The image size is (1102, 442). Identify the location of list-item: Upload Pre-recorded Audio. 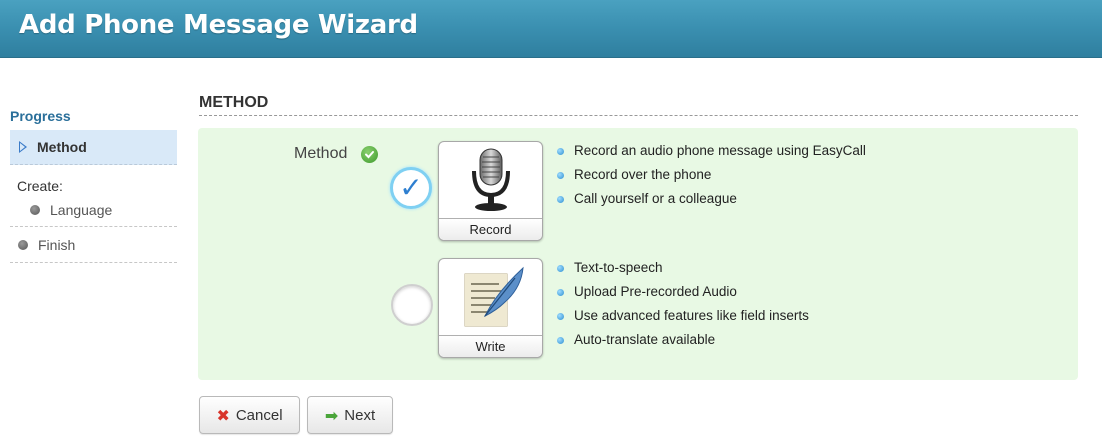
(683, 295).